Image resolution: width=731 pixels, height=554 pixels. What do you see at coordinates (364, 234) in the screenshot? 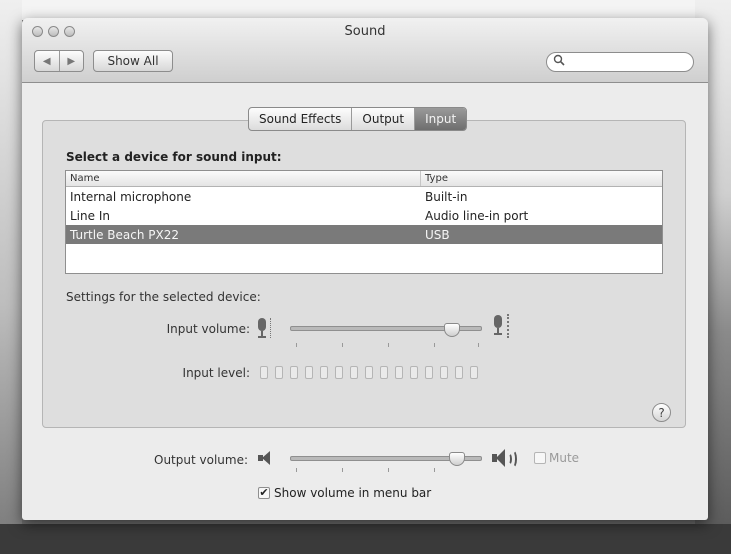
I see `table-row-selected: Turtle Beach PX22 USB` at bounding box center [364, 234].